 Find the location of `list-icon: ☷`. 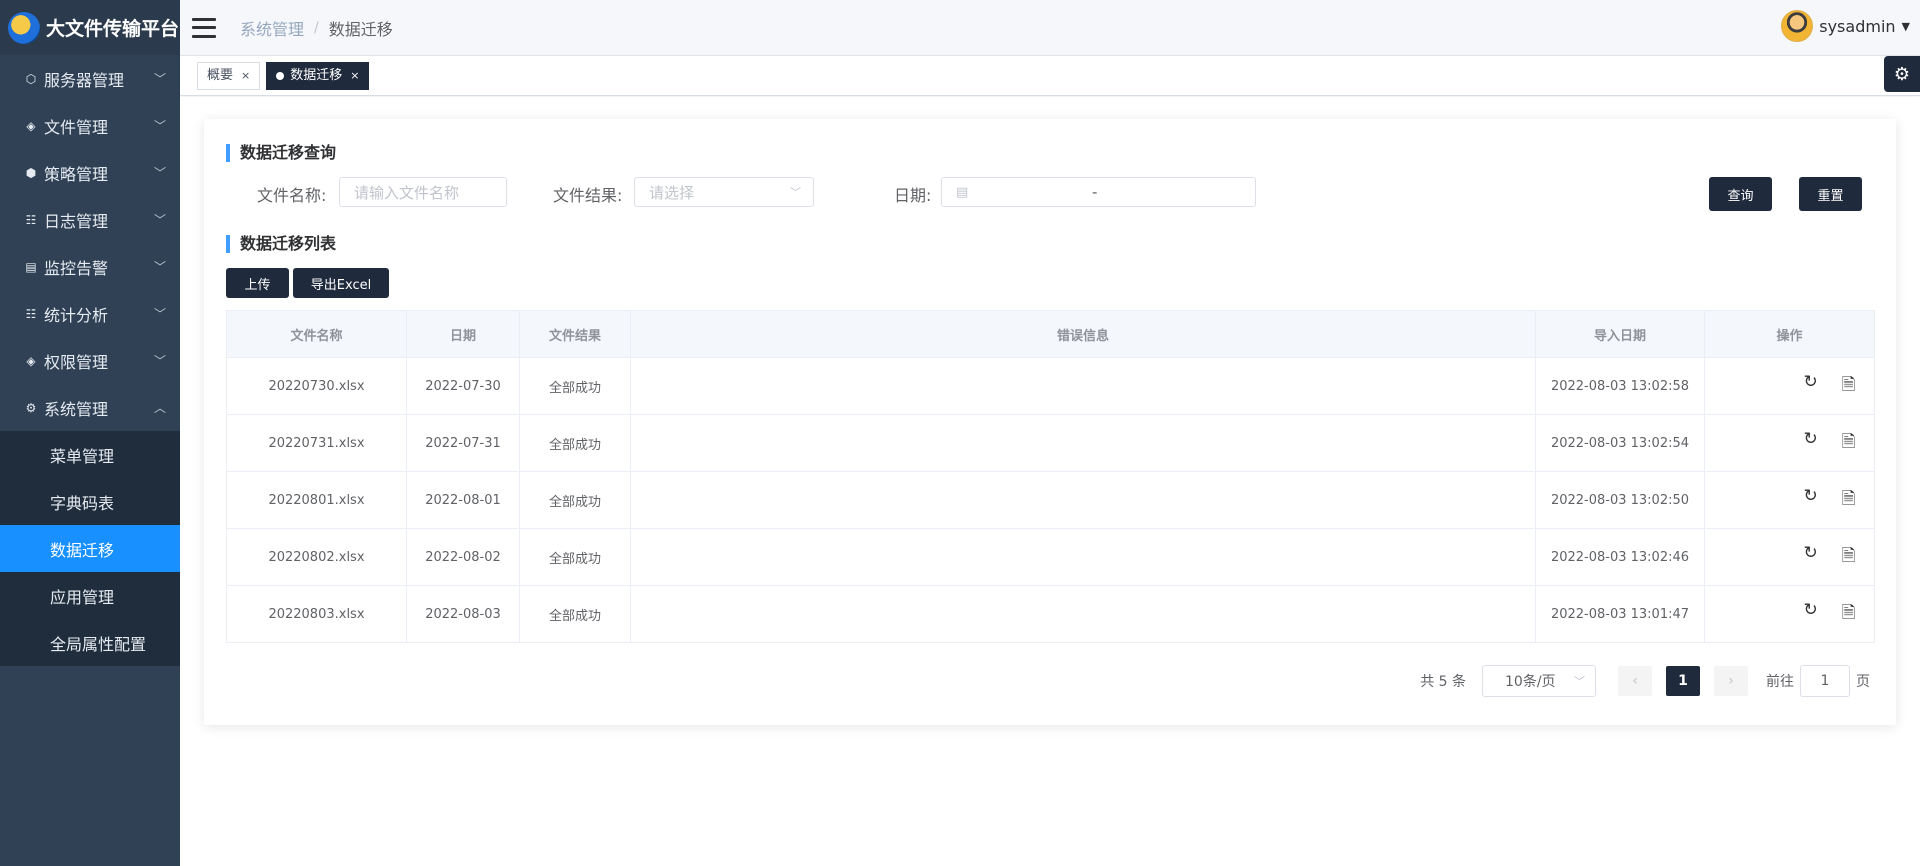

list-icon: ☷ is located at coordinates (31, 219).